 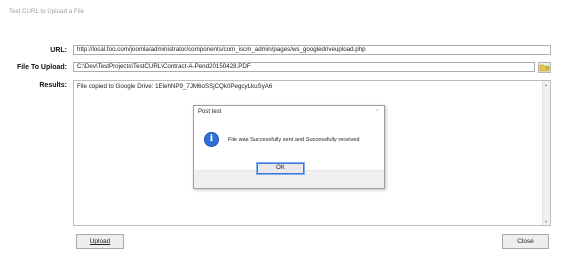 I want to click on dialog-close-icon: ×, so click(x=377, y=111).